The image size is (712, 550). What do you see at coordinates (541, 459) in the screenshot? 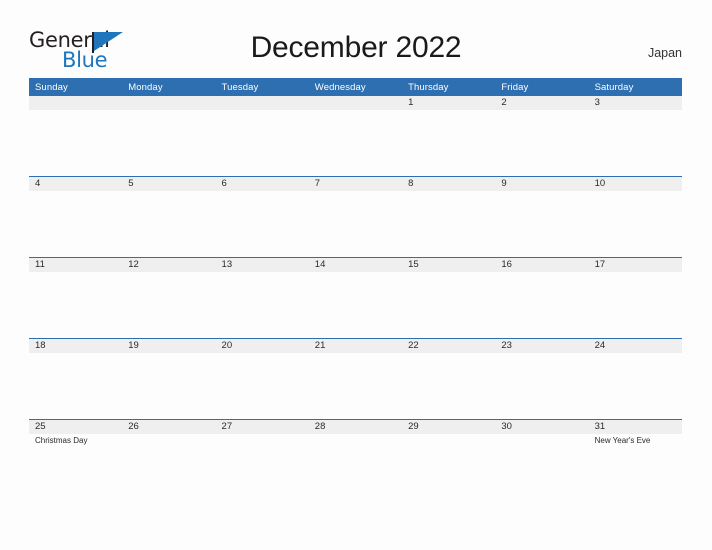
I see `calendar-day-cell: 30` at bounding box center [541, 459].